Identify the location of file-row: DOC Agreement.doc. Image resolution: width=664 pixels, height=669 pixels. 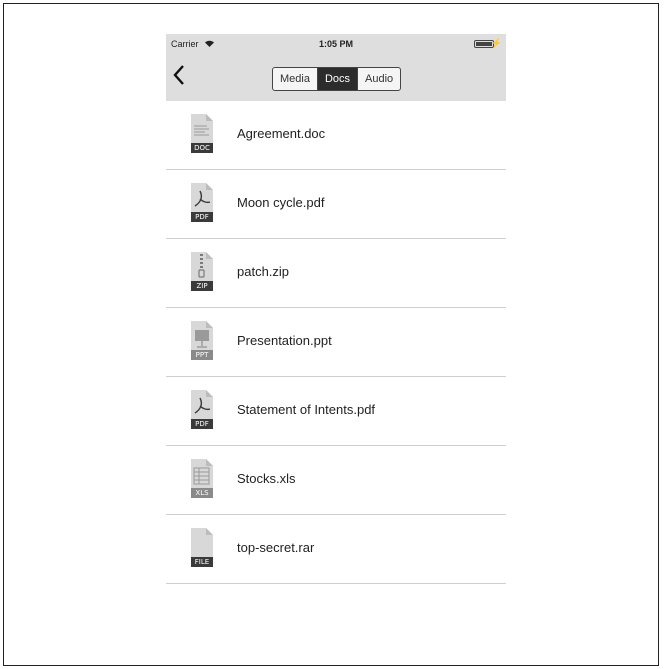
(336, 135).